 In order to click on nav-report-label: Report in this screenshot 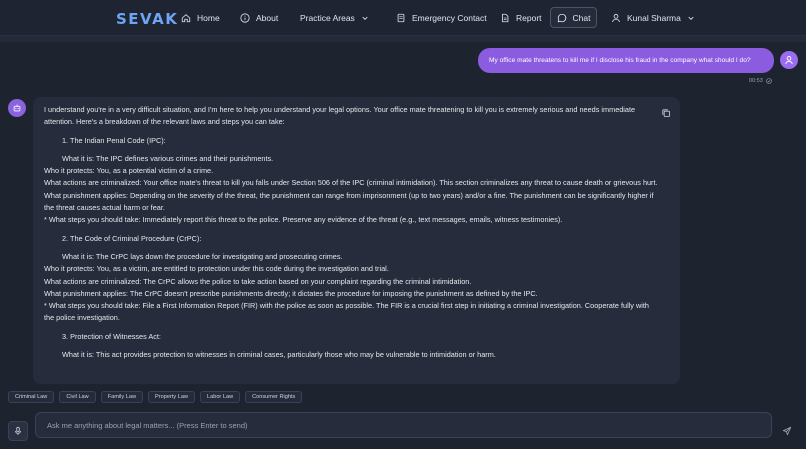, I will do `click(529, 18)`.